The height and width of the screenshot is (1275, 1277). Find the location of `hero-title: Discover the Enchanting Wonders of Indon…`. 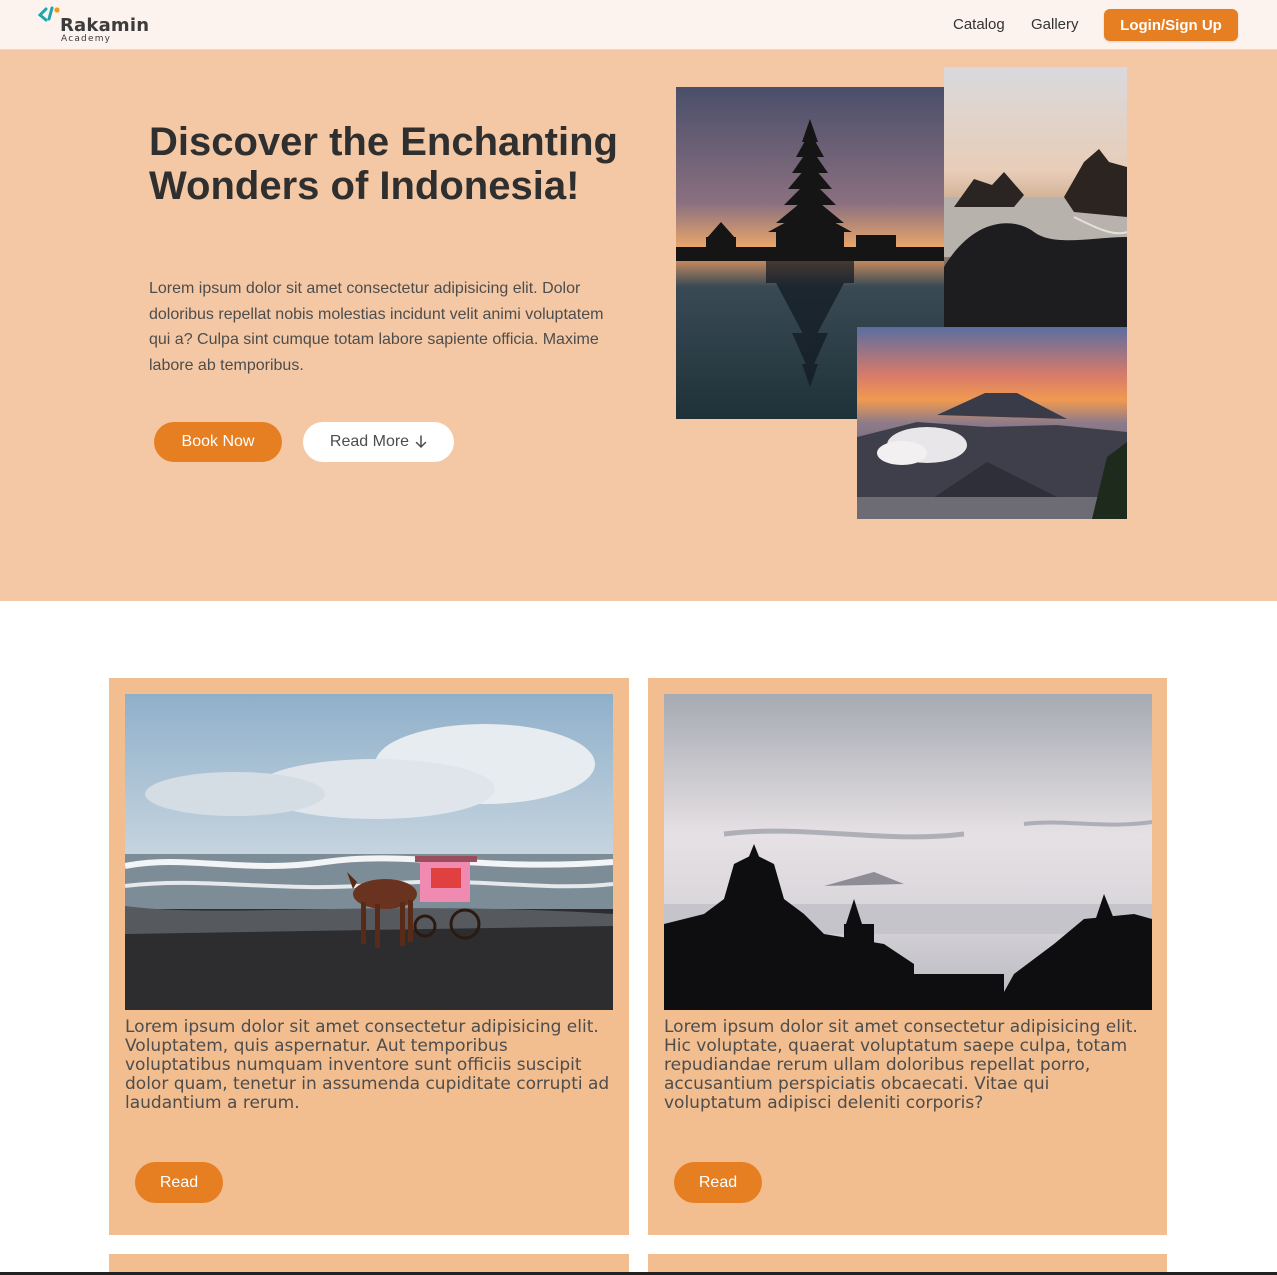

hero-title: Discover the Enchanting Wonders of Indon… is located at coordinates (383, 164).